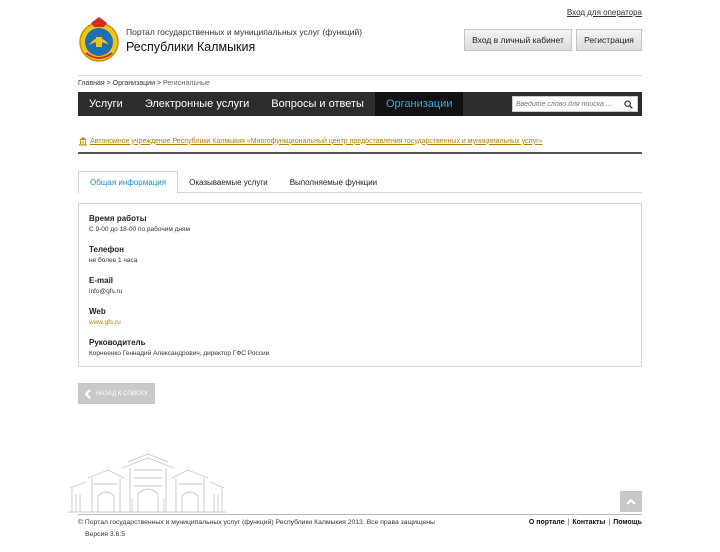 The image size is (720, 552). Describe the element at coordinates (609, 40) in the screenshot. I see `register-button: Регистрация` at that location.